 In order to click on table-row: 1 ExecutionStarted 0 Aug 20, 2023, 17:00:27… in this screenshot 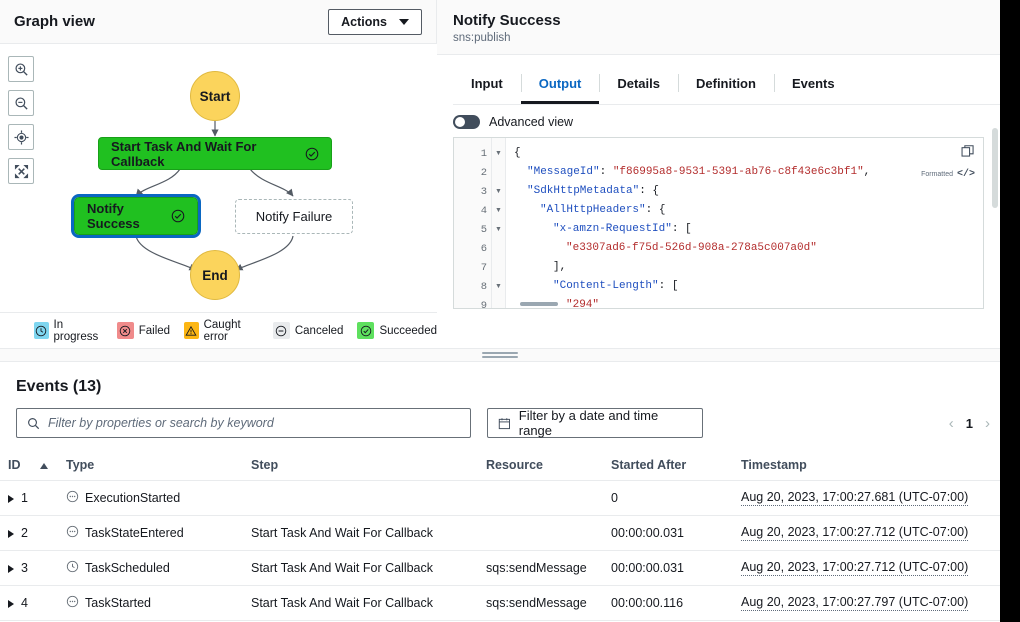, I will do `click(500, 498)`.